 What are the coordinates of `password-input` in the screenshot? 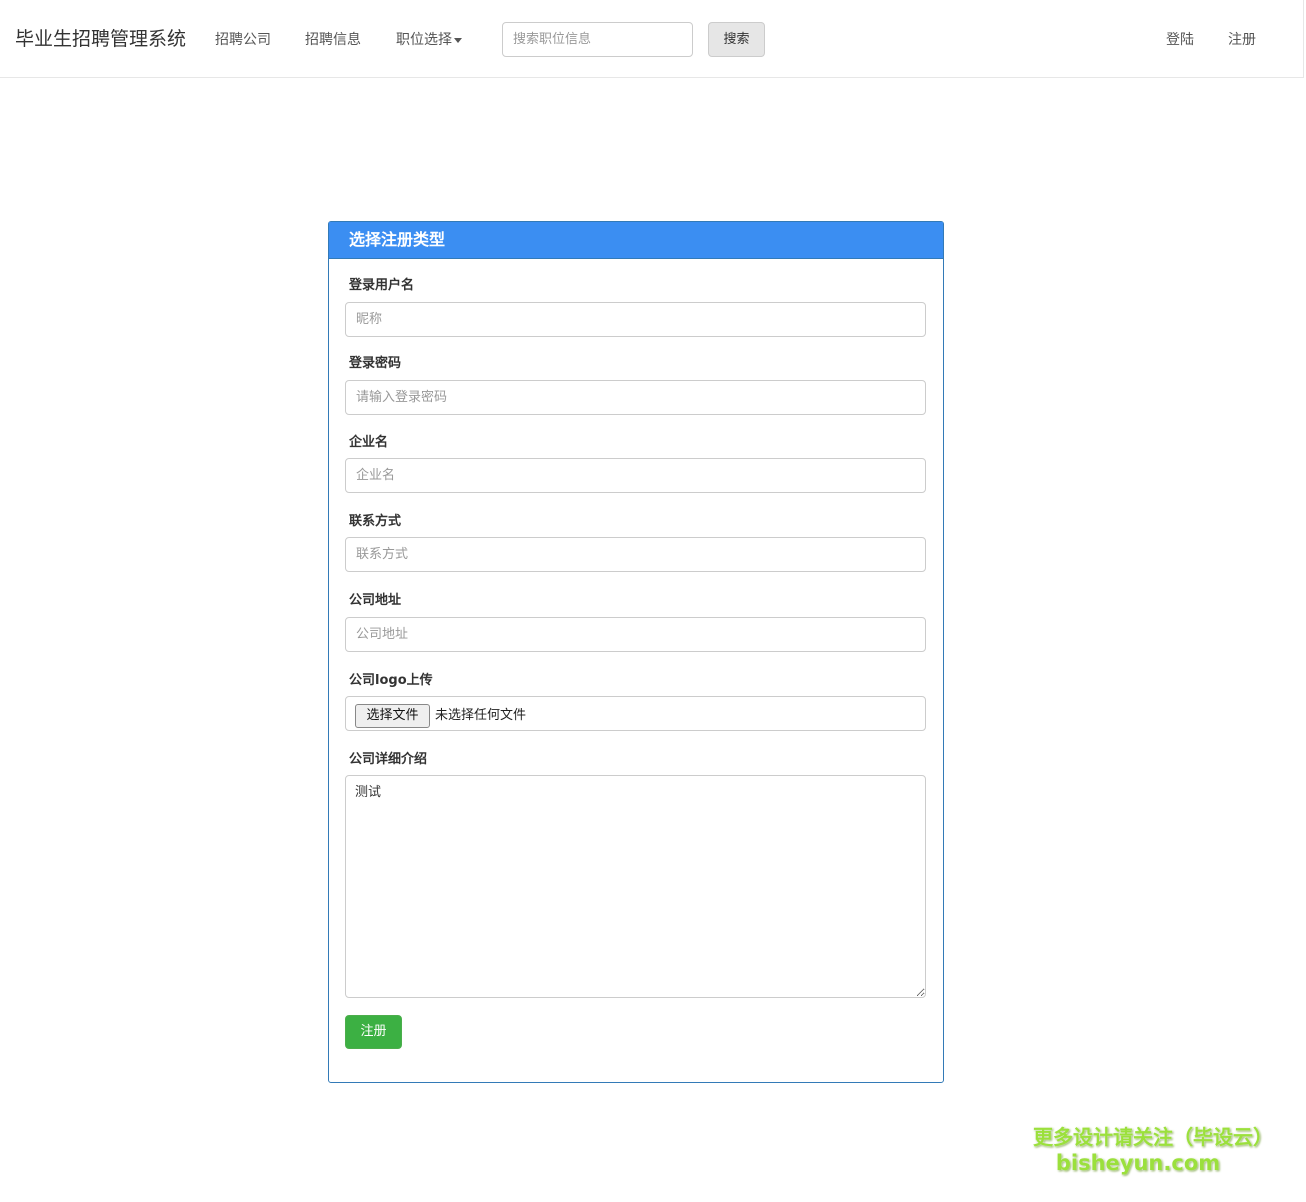 It's located at (635, 397).